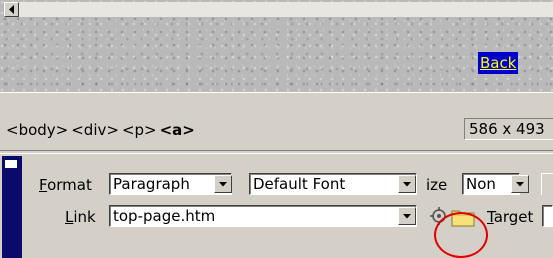  What do you see at coordinates (12, 207) in the screenshot?
I see `panel-grip` at bounding box center [12, 207].